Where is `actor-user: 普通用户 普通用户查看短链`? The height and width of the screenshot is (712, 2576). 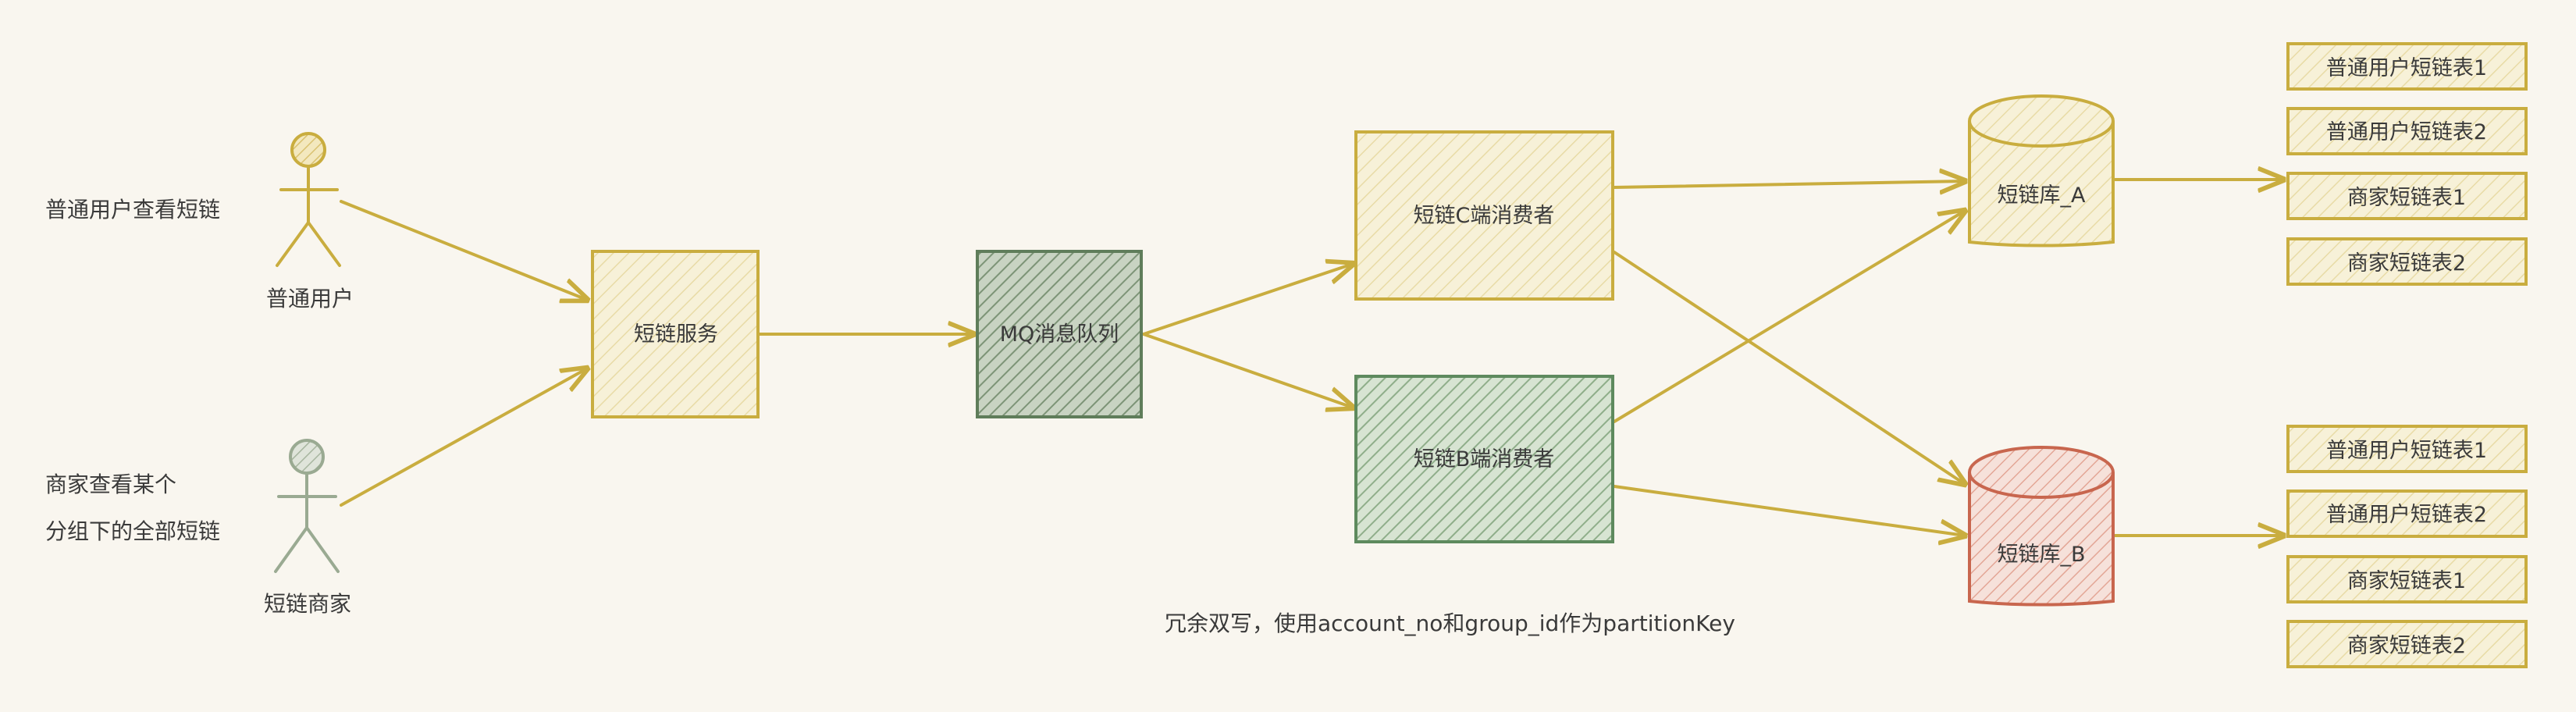 actor-user: 普通用户 普通用户查看短链 is located at coordinates (199, 222).